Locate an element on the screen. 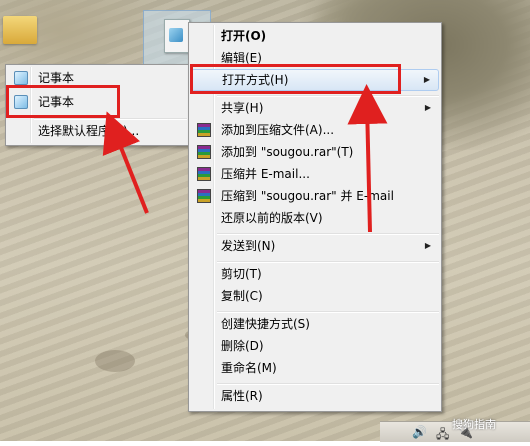 The image size is (530, 446). menu-item-label: 重命名(M) is located at coordinates (249, 368).